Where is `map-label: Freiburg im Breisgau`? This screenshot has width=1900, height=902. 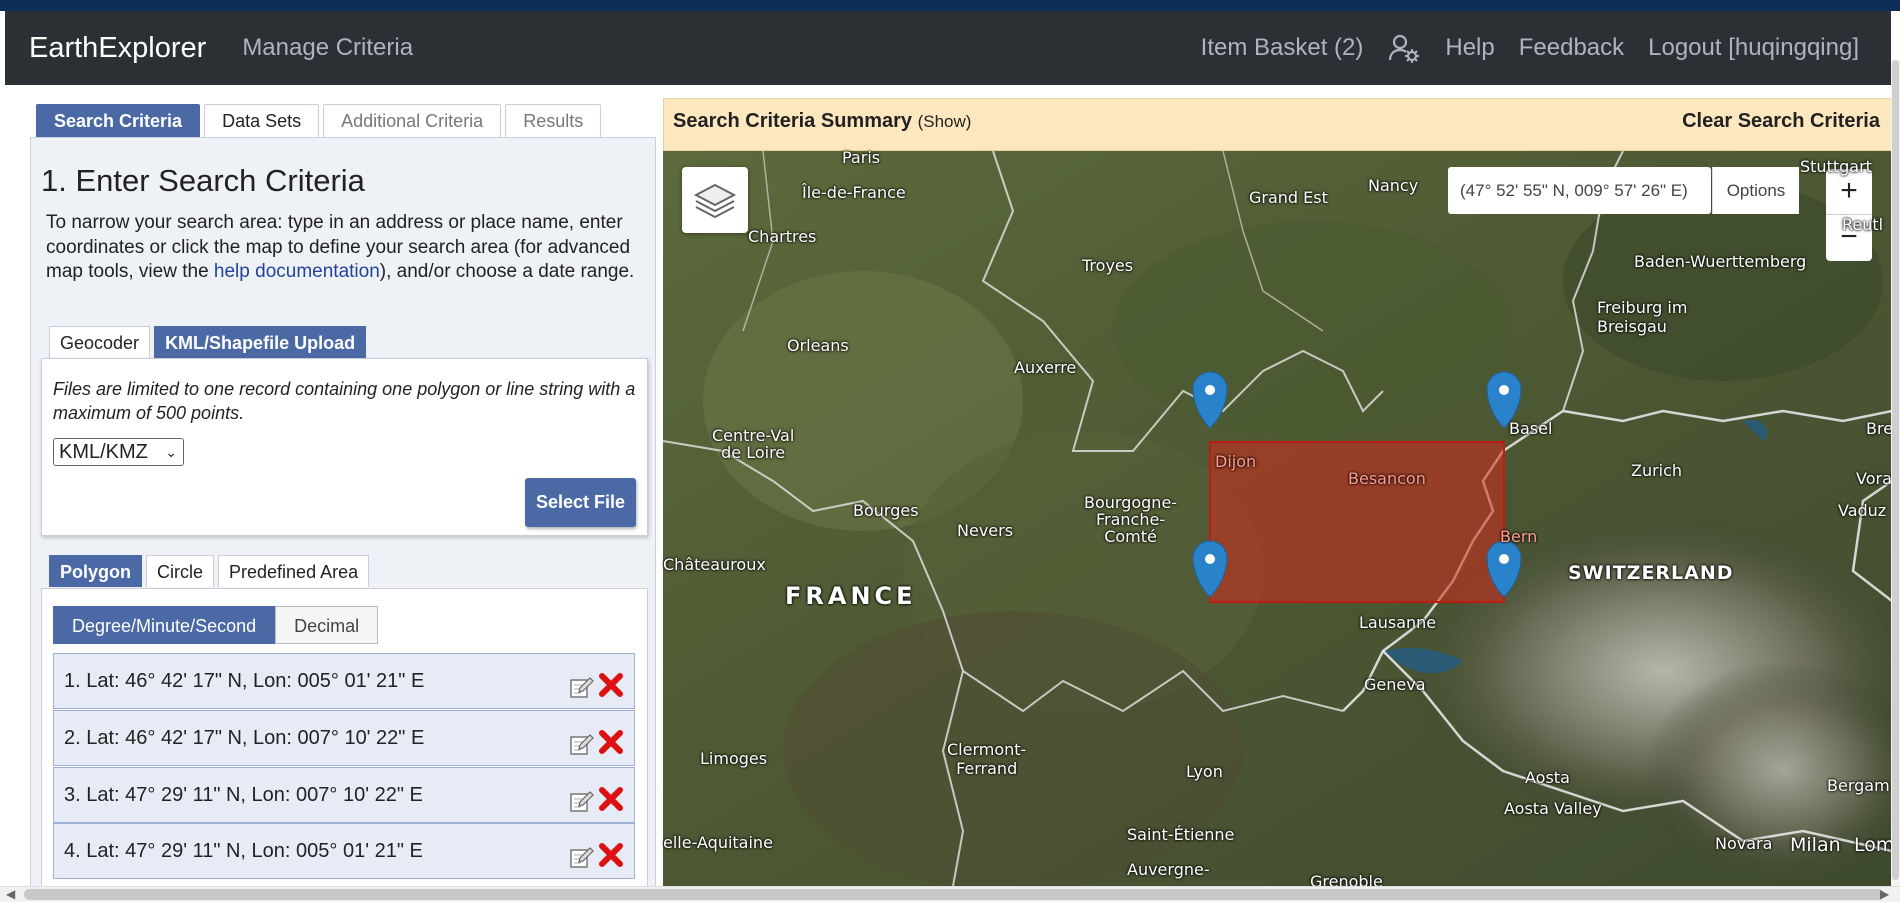
map-label: Freiburg im Breisgau is located at coordinates (1642, 317).